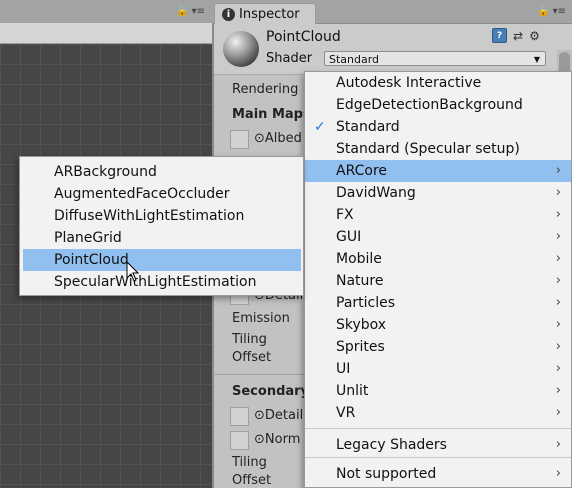 Image resolution: width=572 pixels, height=488 pixels. What do you see at coordinates (438, 237) in the screenshot?
I see `shader-menu-item-gui: GUI ›` at bounding box center [438, 237].